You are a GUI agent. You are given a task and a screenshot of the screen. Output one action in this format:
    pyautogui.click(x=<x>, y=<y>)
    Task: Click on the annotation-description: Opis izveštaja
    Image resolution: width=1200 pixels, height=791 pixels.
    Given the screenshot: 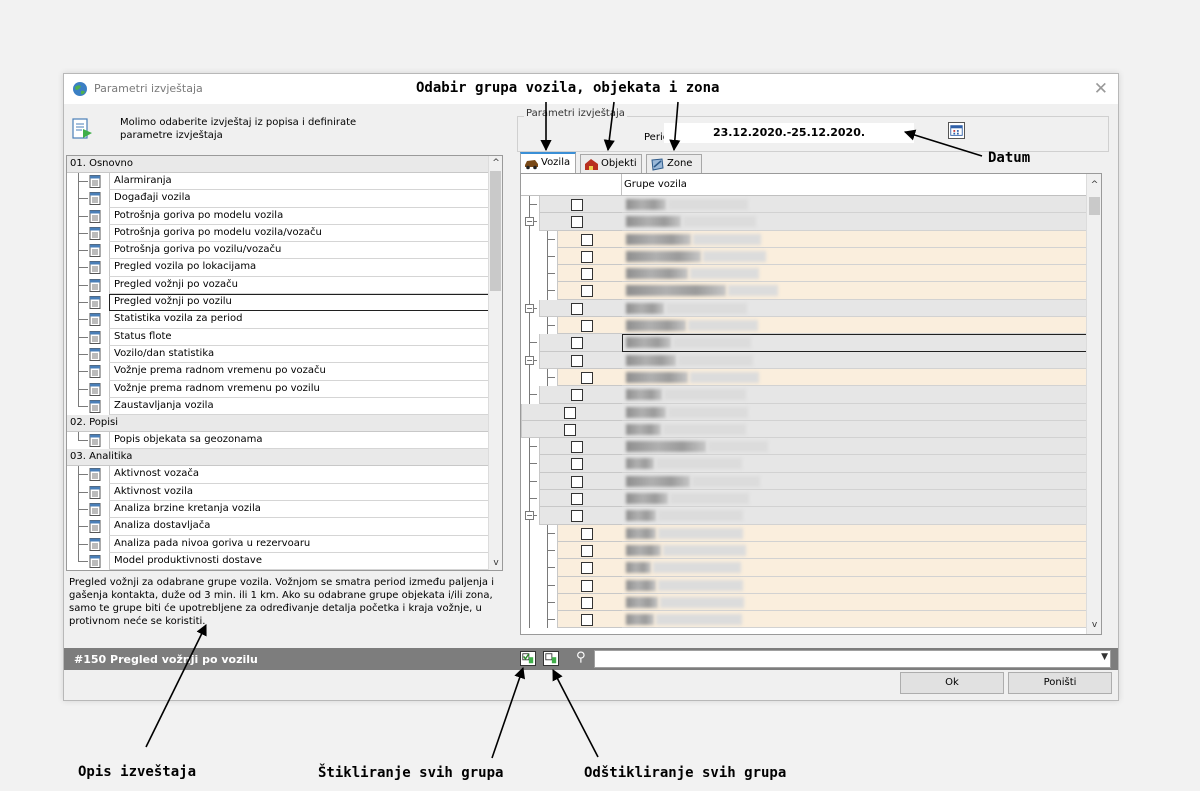 What is the action you would take?
    pyautogui.click(x=137, y=772)
    